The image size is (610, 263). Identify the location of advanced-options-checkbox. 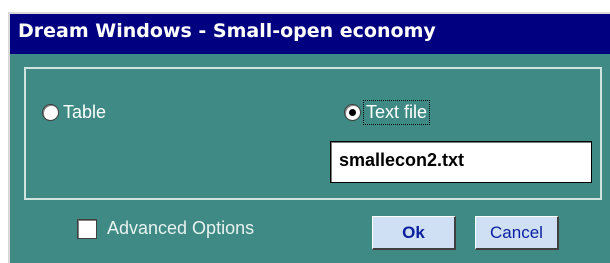
(87, 228).